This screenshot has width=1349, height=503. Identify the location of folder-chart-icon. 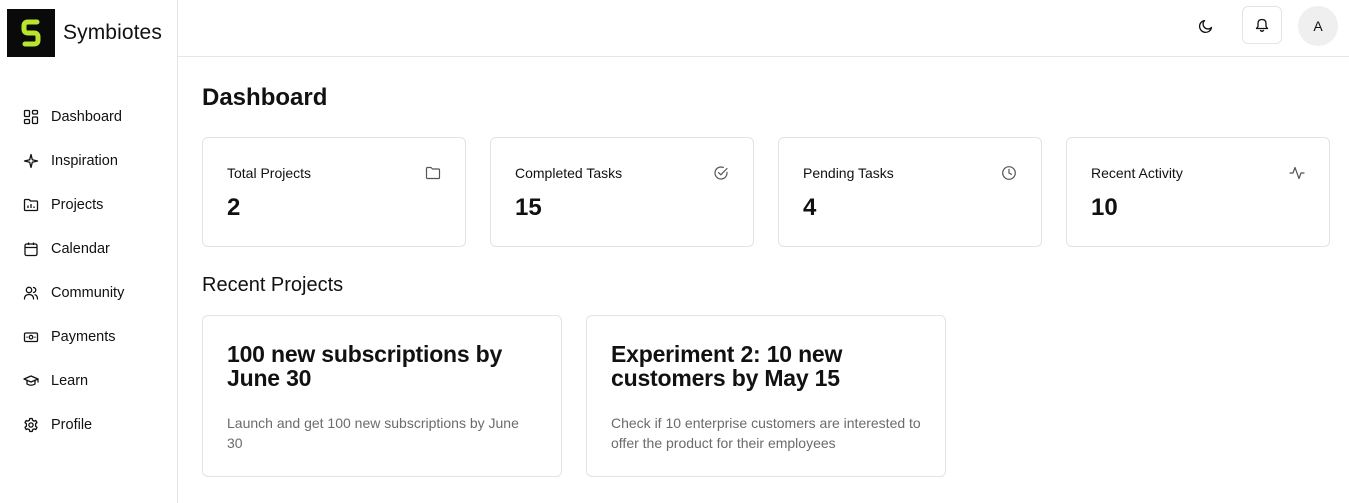
(31, 205).